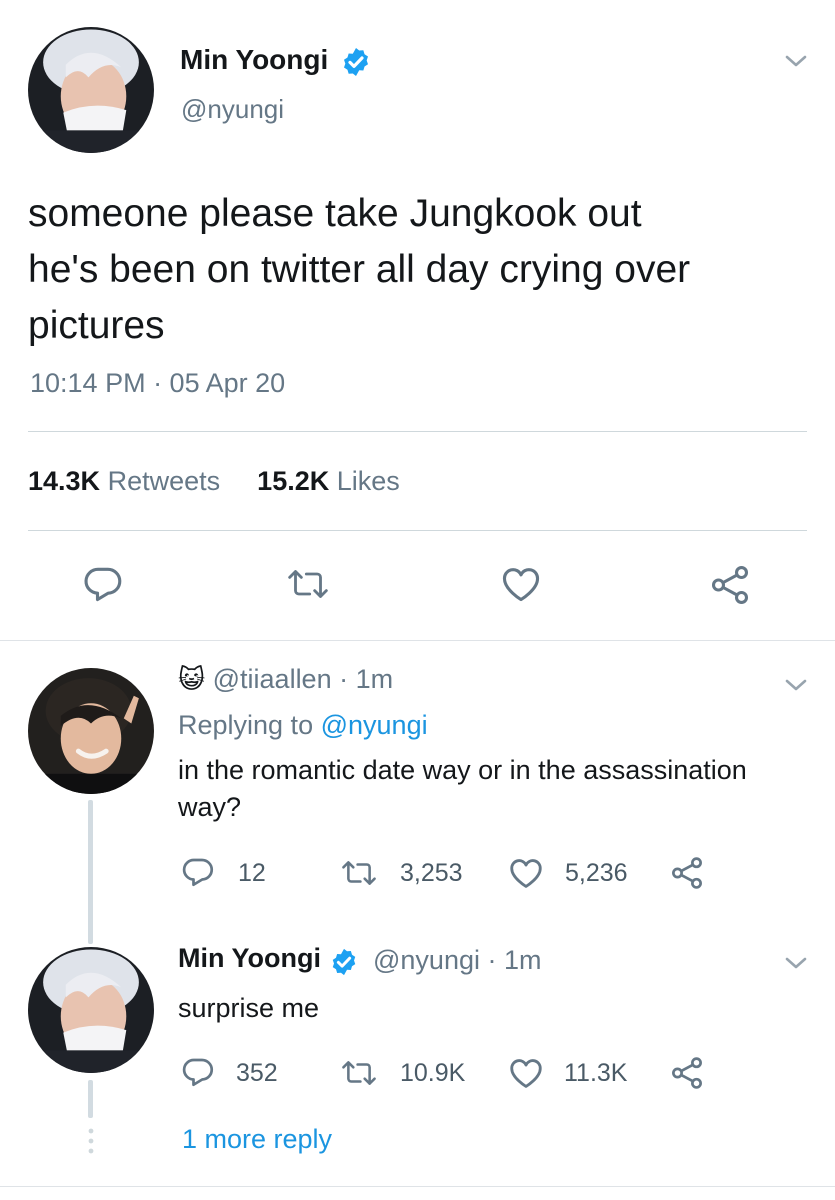  What do you see at coordinates (426, 960) in the screenshot?
I see `reply-handle: @nyungi` at bounding box center [426, 960].